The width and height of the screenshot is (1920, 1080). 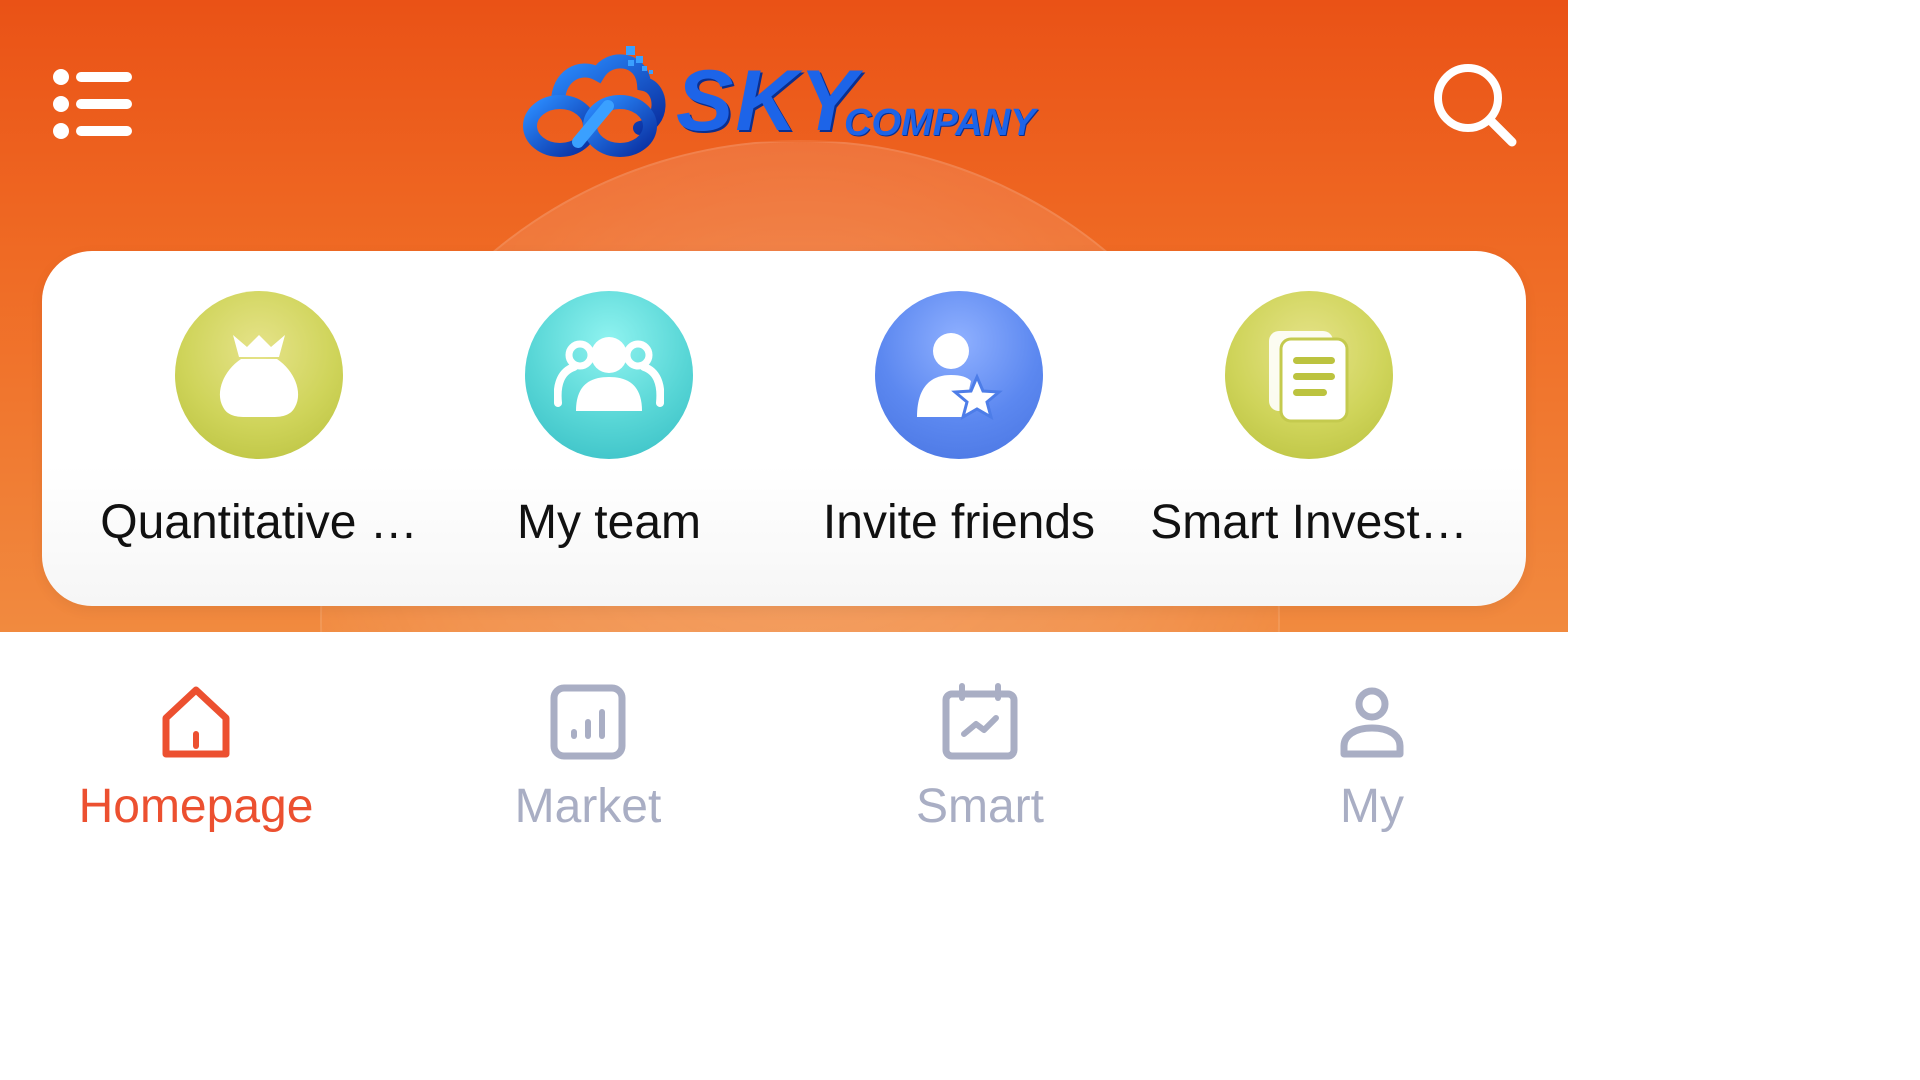 What do you see at coordinates (1309, 375) in the screenshot?
I see `documents-icon` at bounding box center [1309, 375].